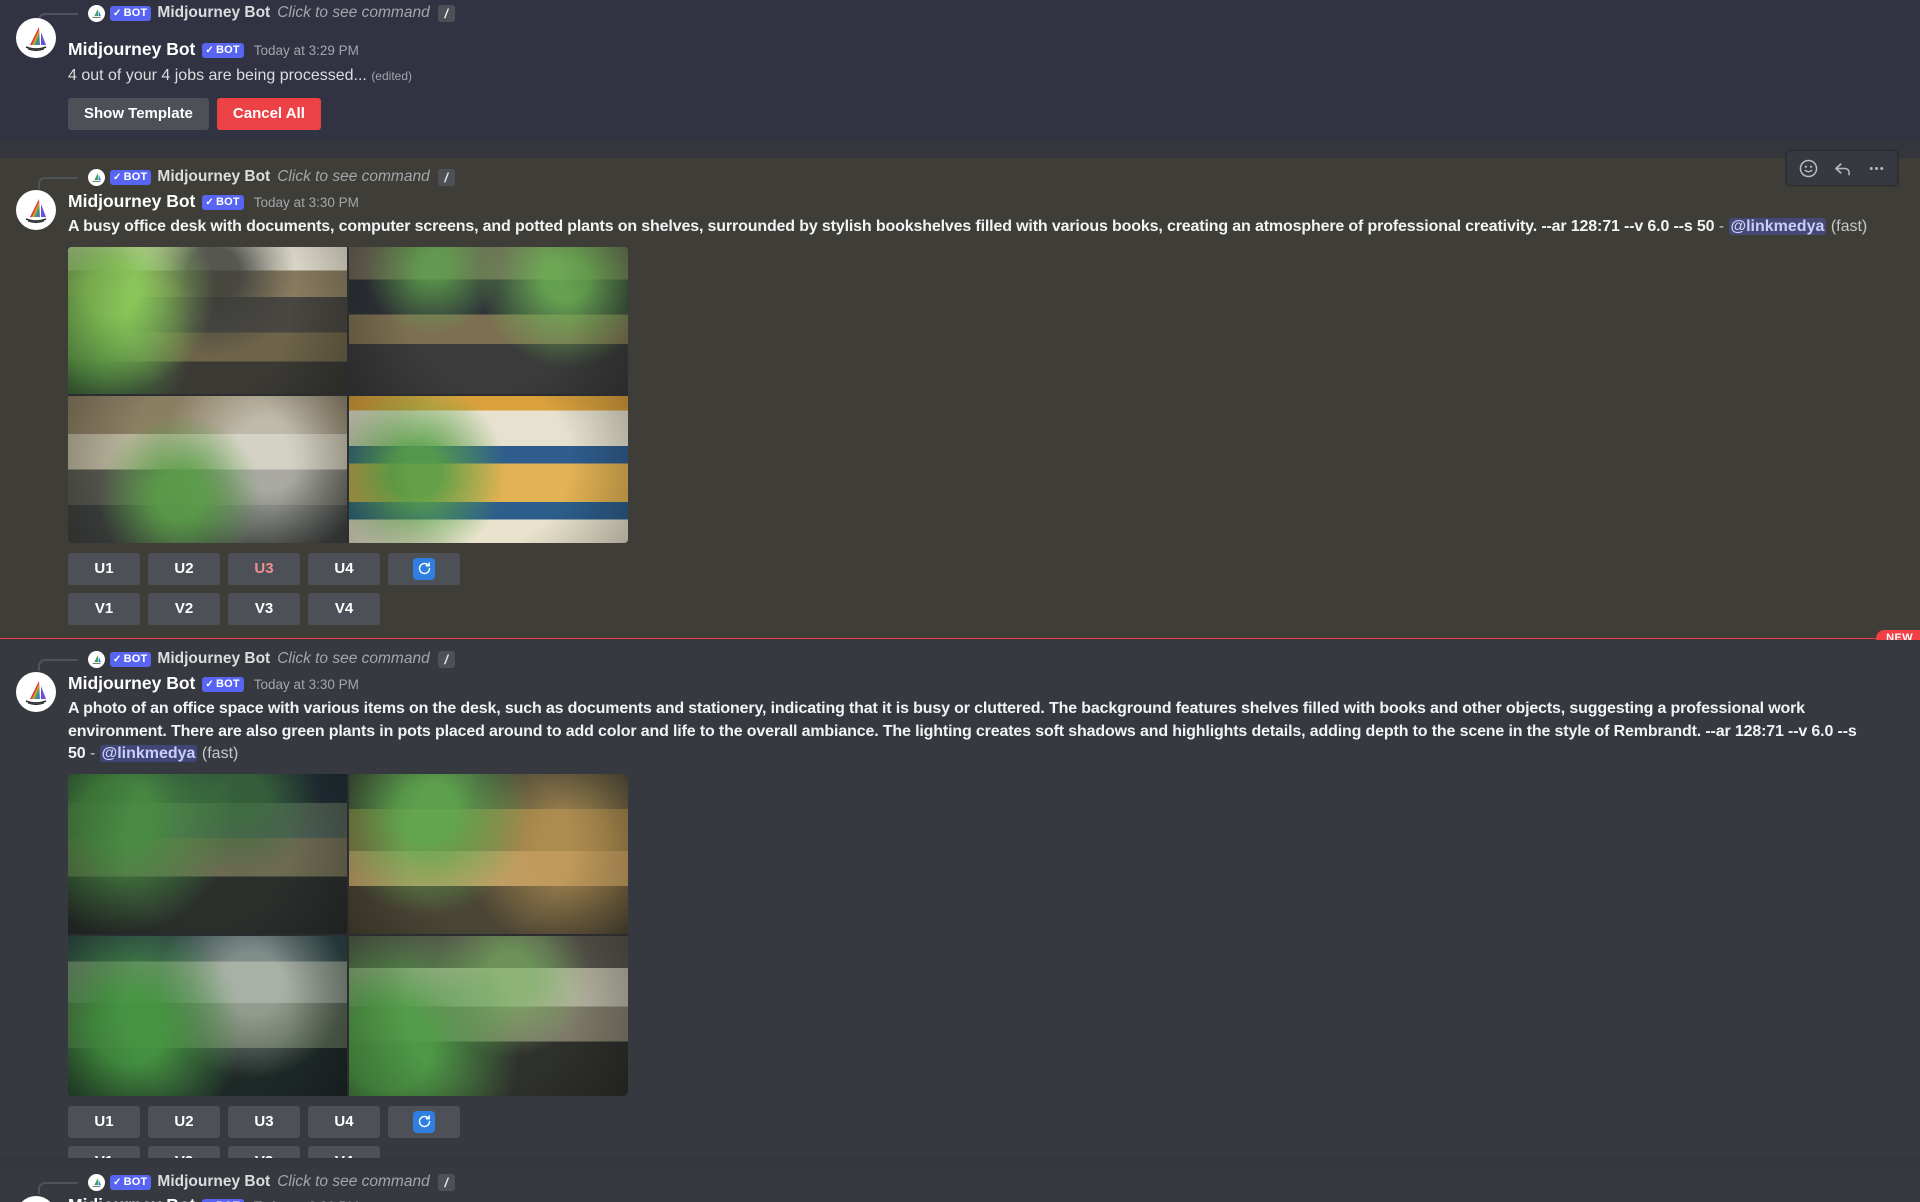 The image size is (1920, 1202). What do you see at coordinates (344, 608) in the screenshot?
I see `variation-v4-button: V4` at bounding box center [344, 608].